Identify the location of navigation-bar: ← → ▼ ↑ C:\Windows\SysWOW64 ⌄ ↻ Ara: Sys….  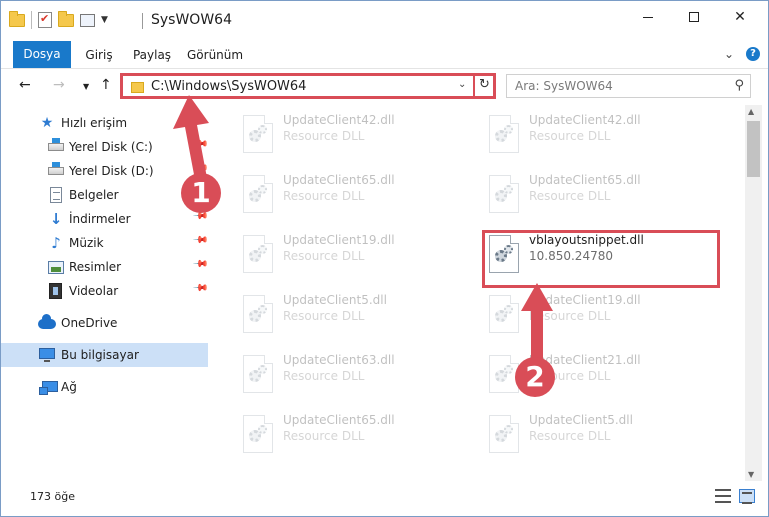
(384, 86).